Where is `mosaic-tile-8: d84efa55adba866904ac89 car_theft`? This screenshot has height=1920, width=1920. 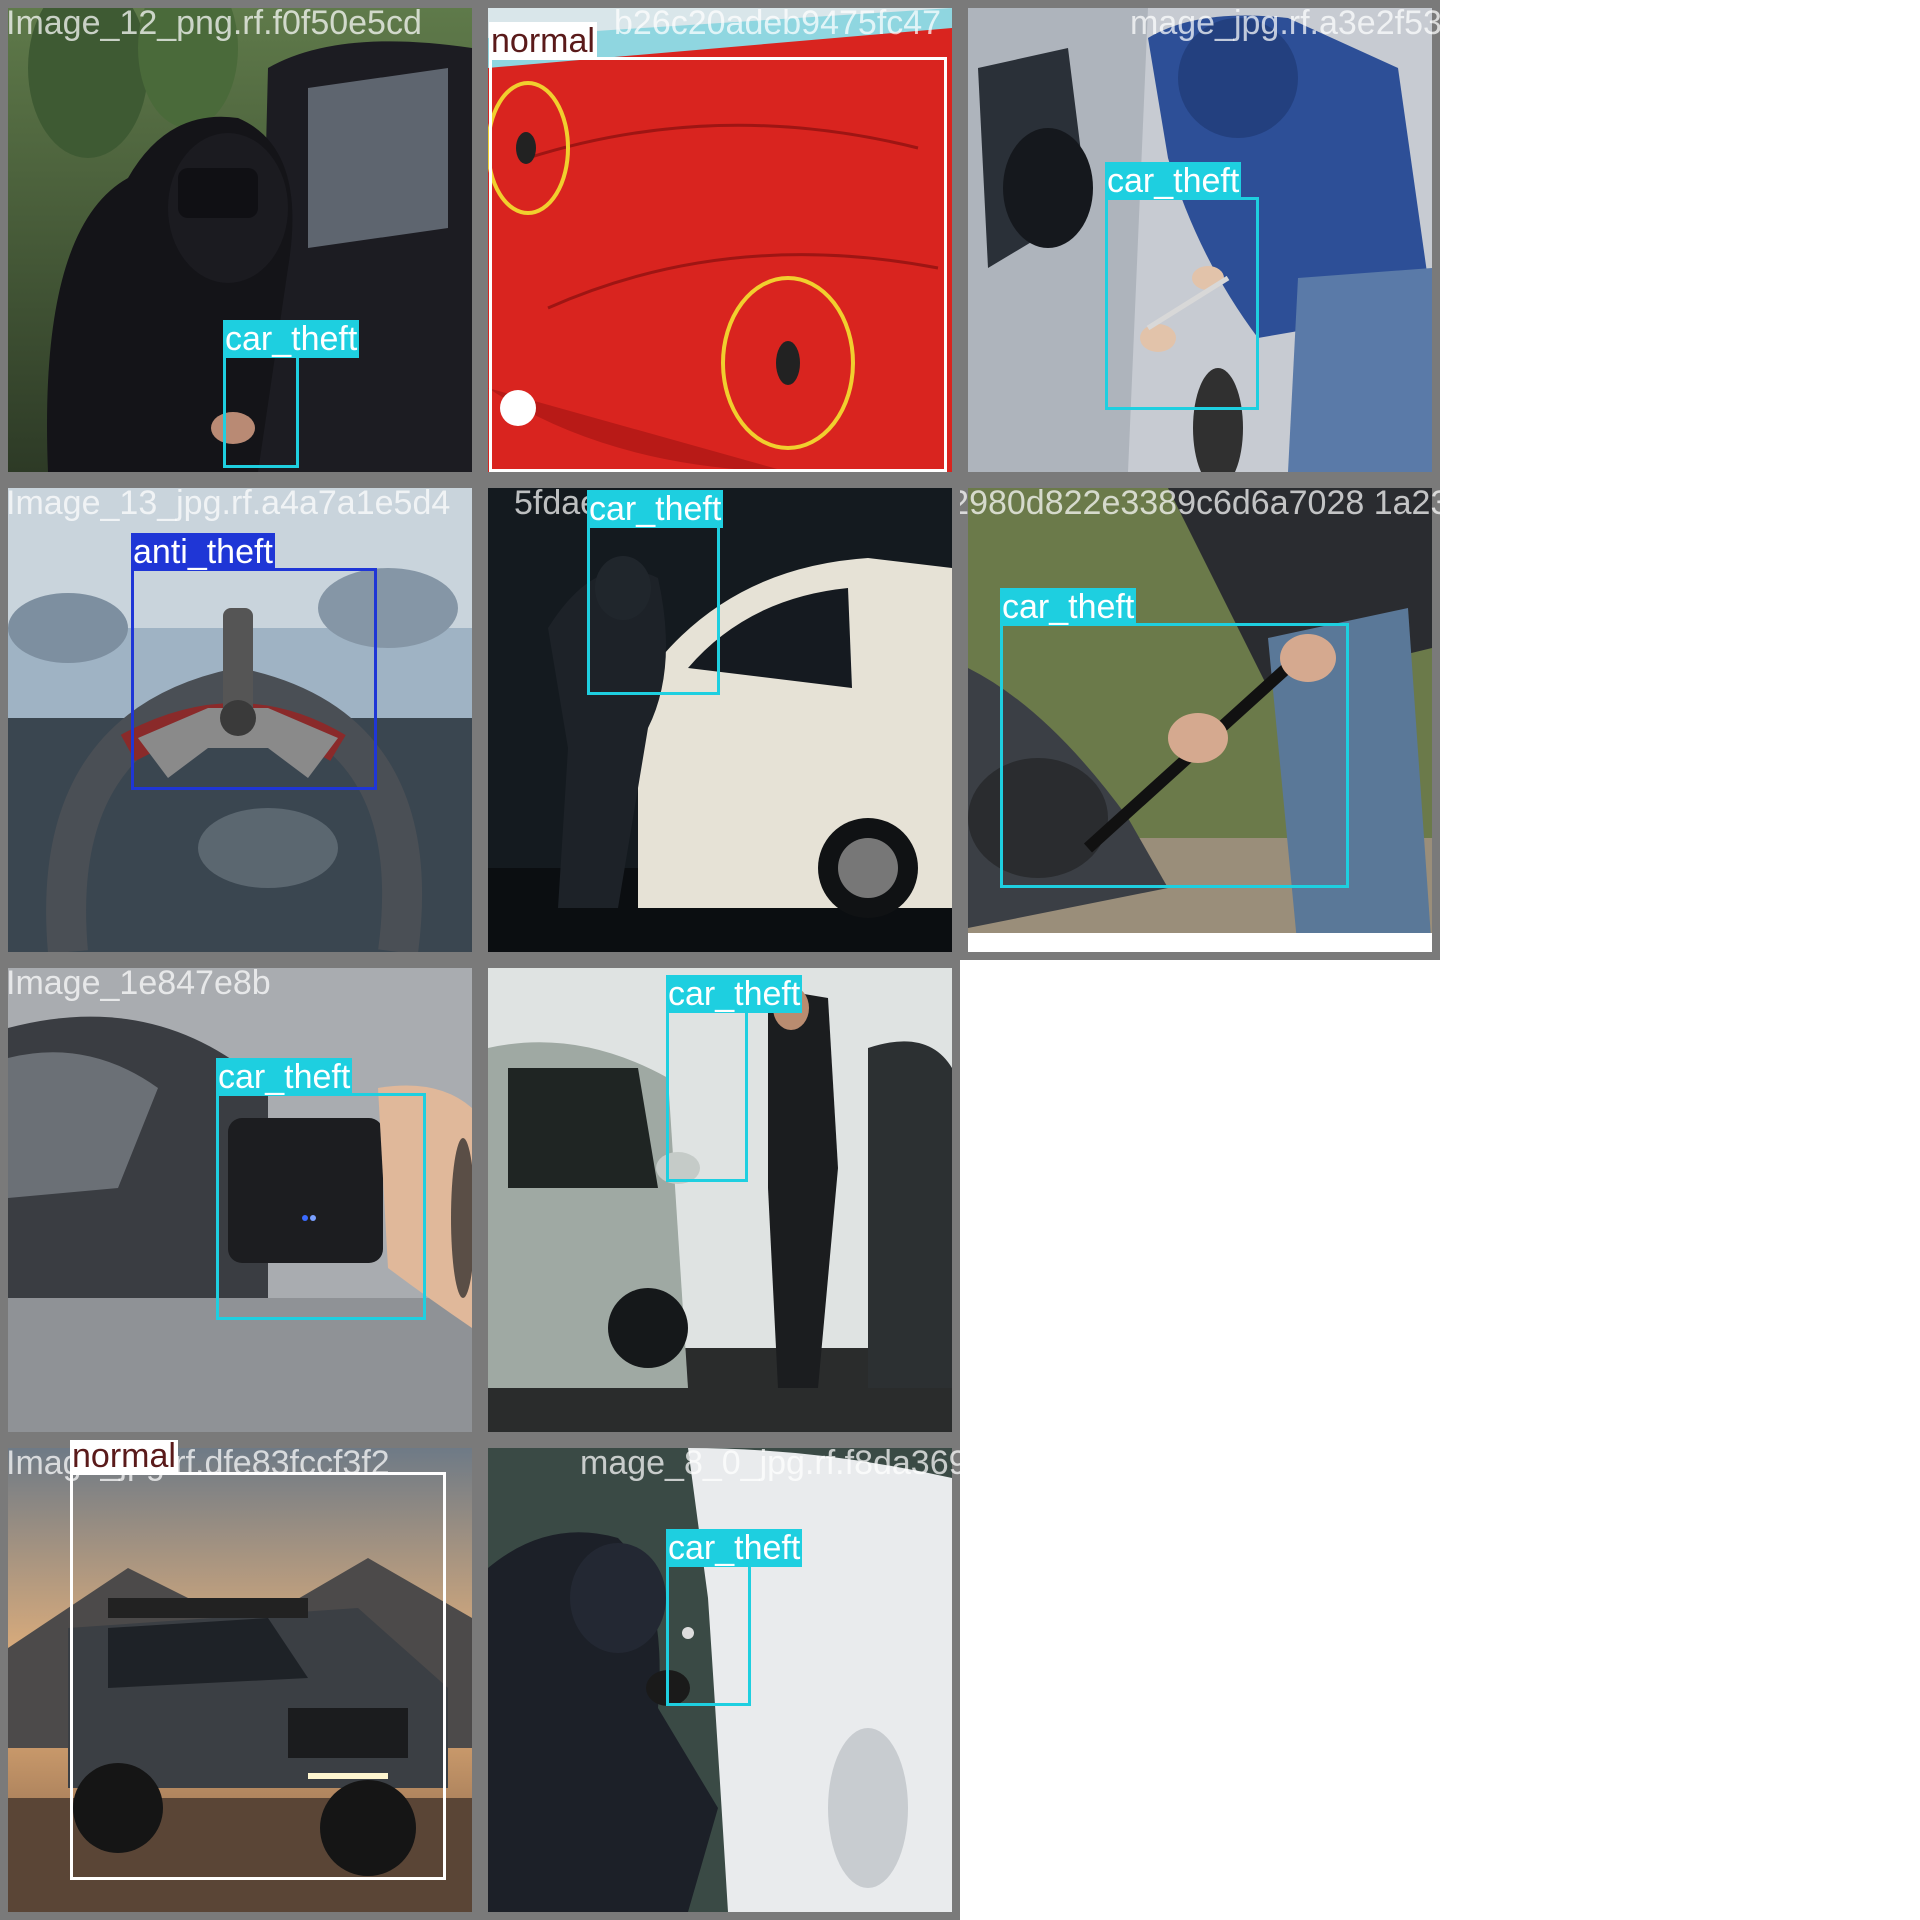
mosaic-tile-8: d84efa55adba866904ac89 car_theft is located at coordinates (720, 1200).